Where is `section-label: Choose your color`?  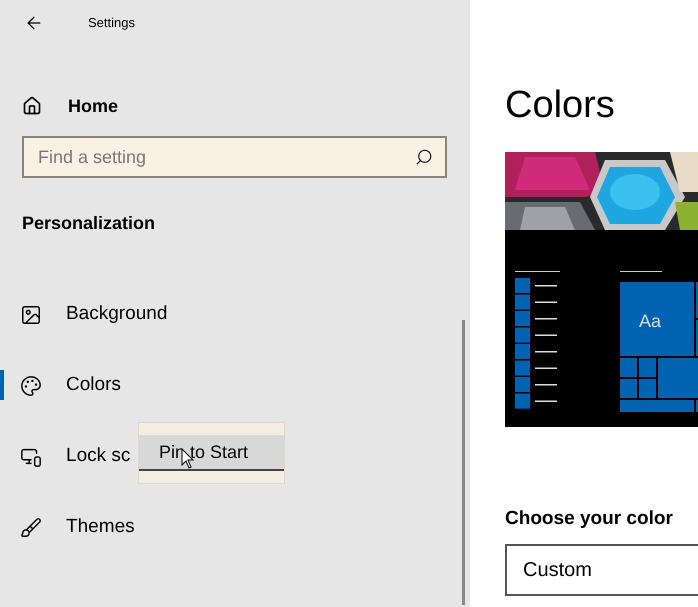 section-label: Choose your color is located at coordinates (589, 519).